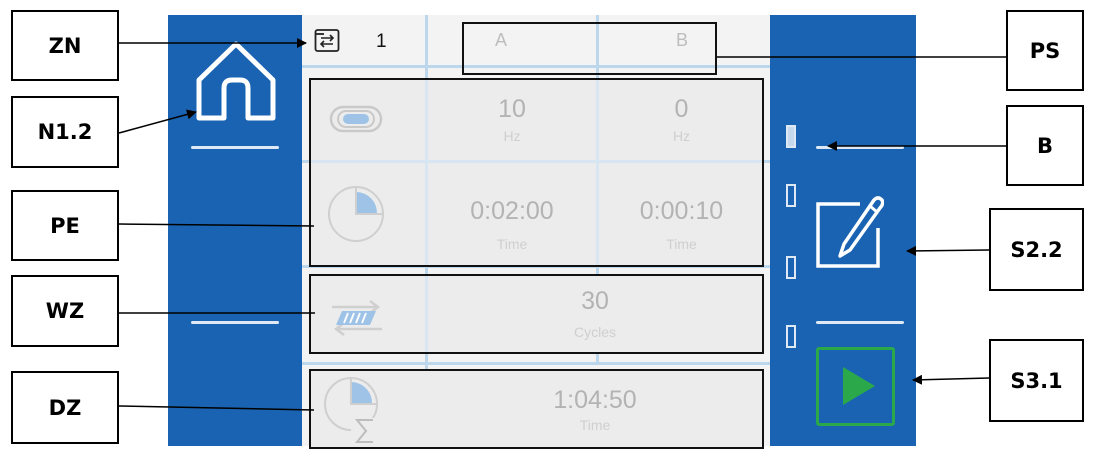 This screenshot has height=451, width=1093. Describe the element at coordinates (157, 121) in the screenshot. I see `arrow-n12` at that location.